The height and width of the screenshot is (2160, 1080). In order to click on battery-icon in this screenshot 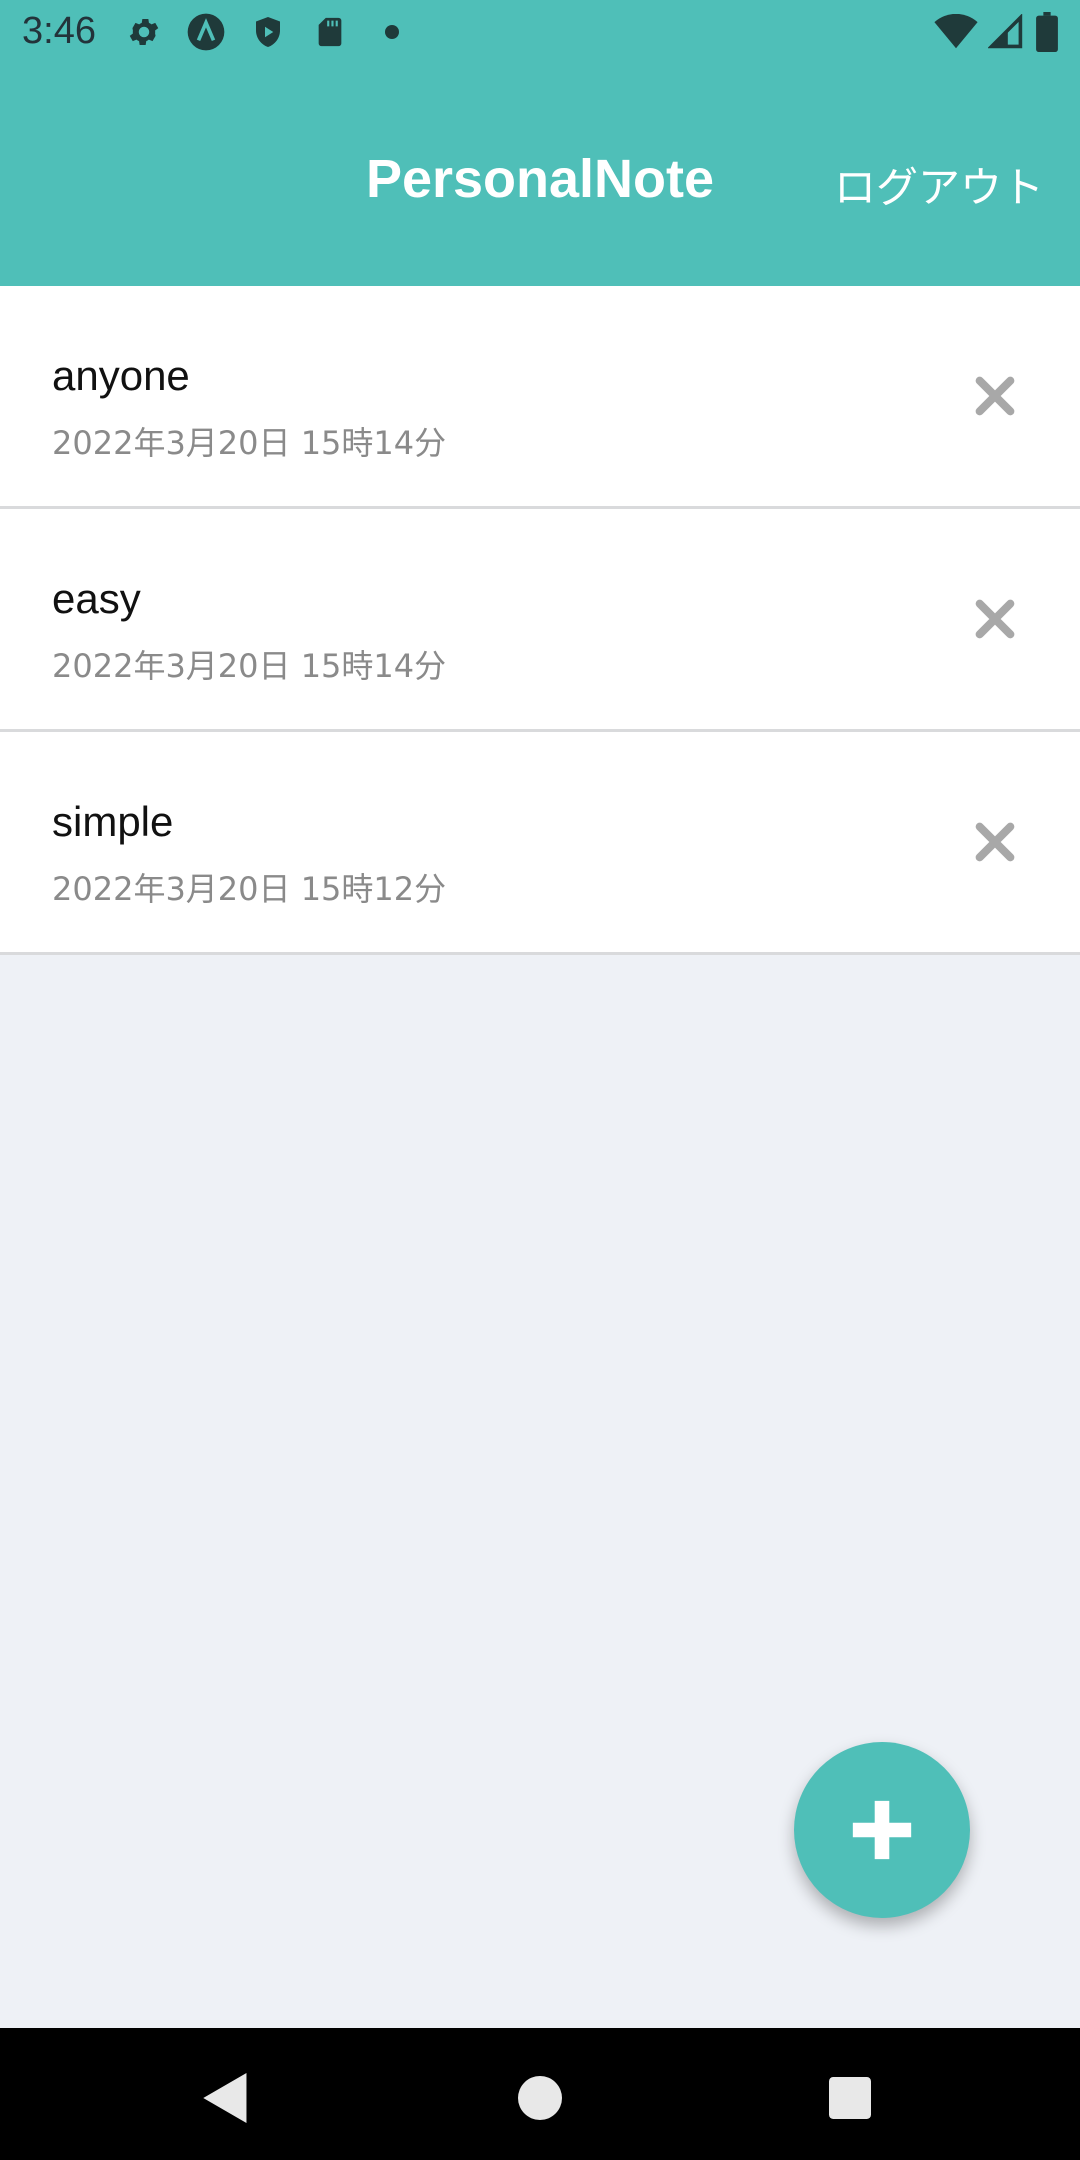, I will do `click(1047, 34)`.